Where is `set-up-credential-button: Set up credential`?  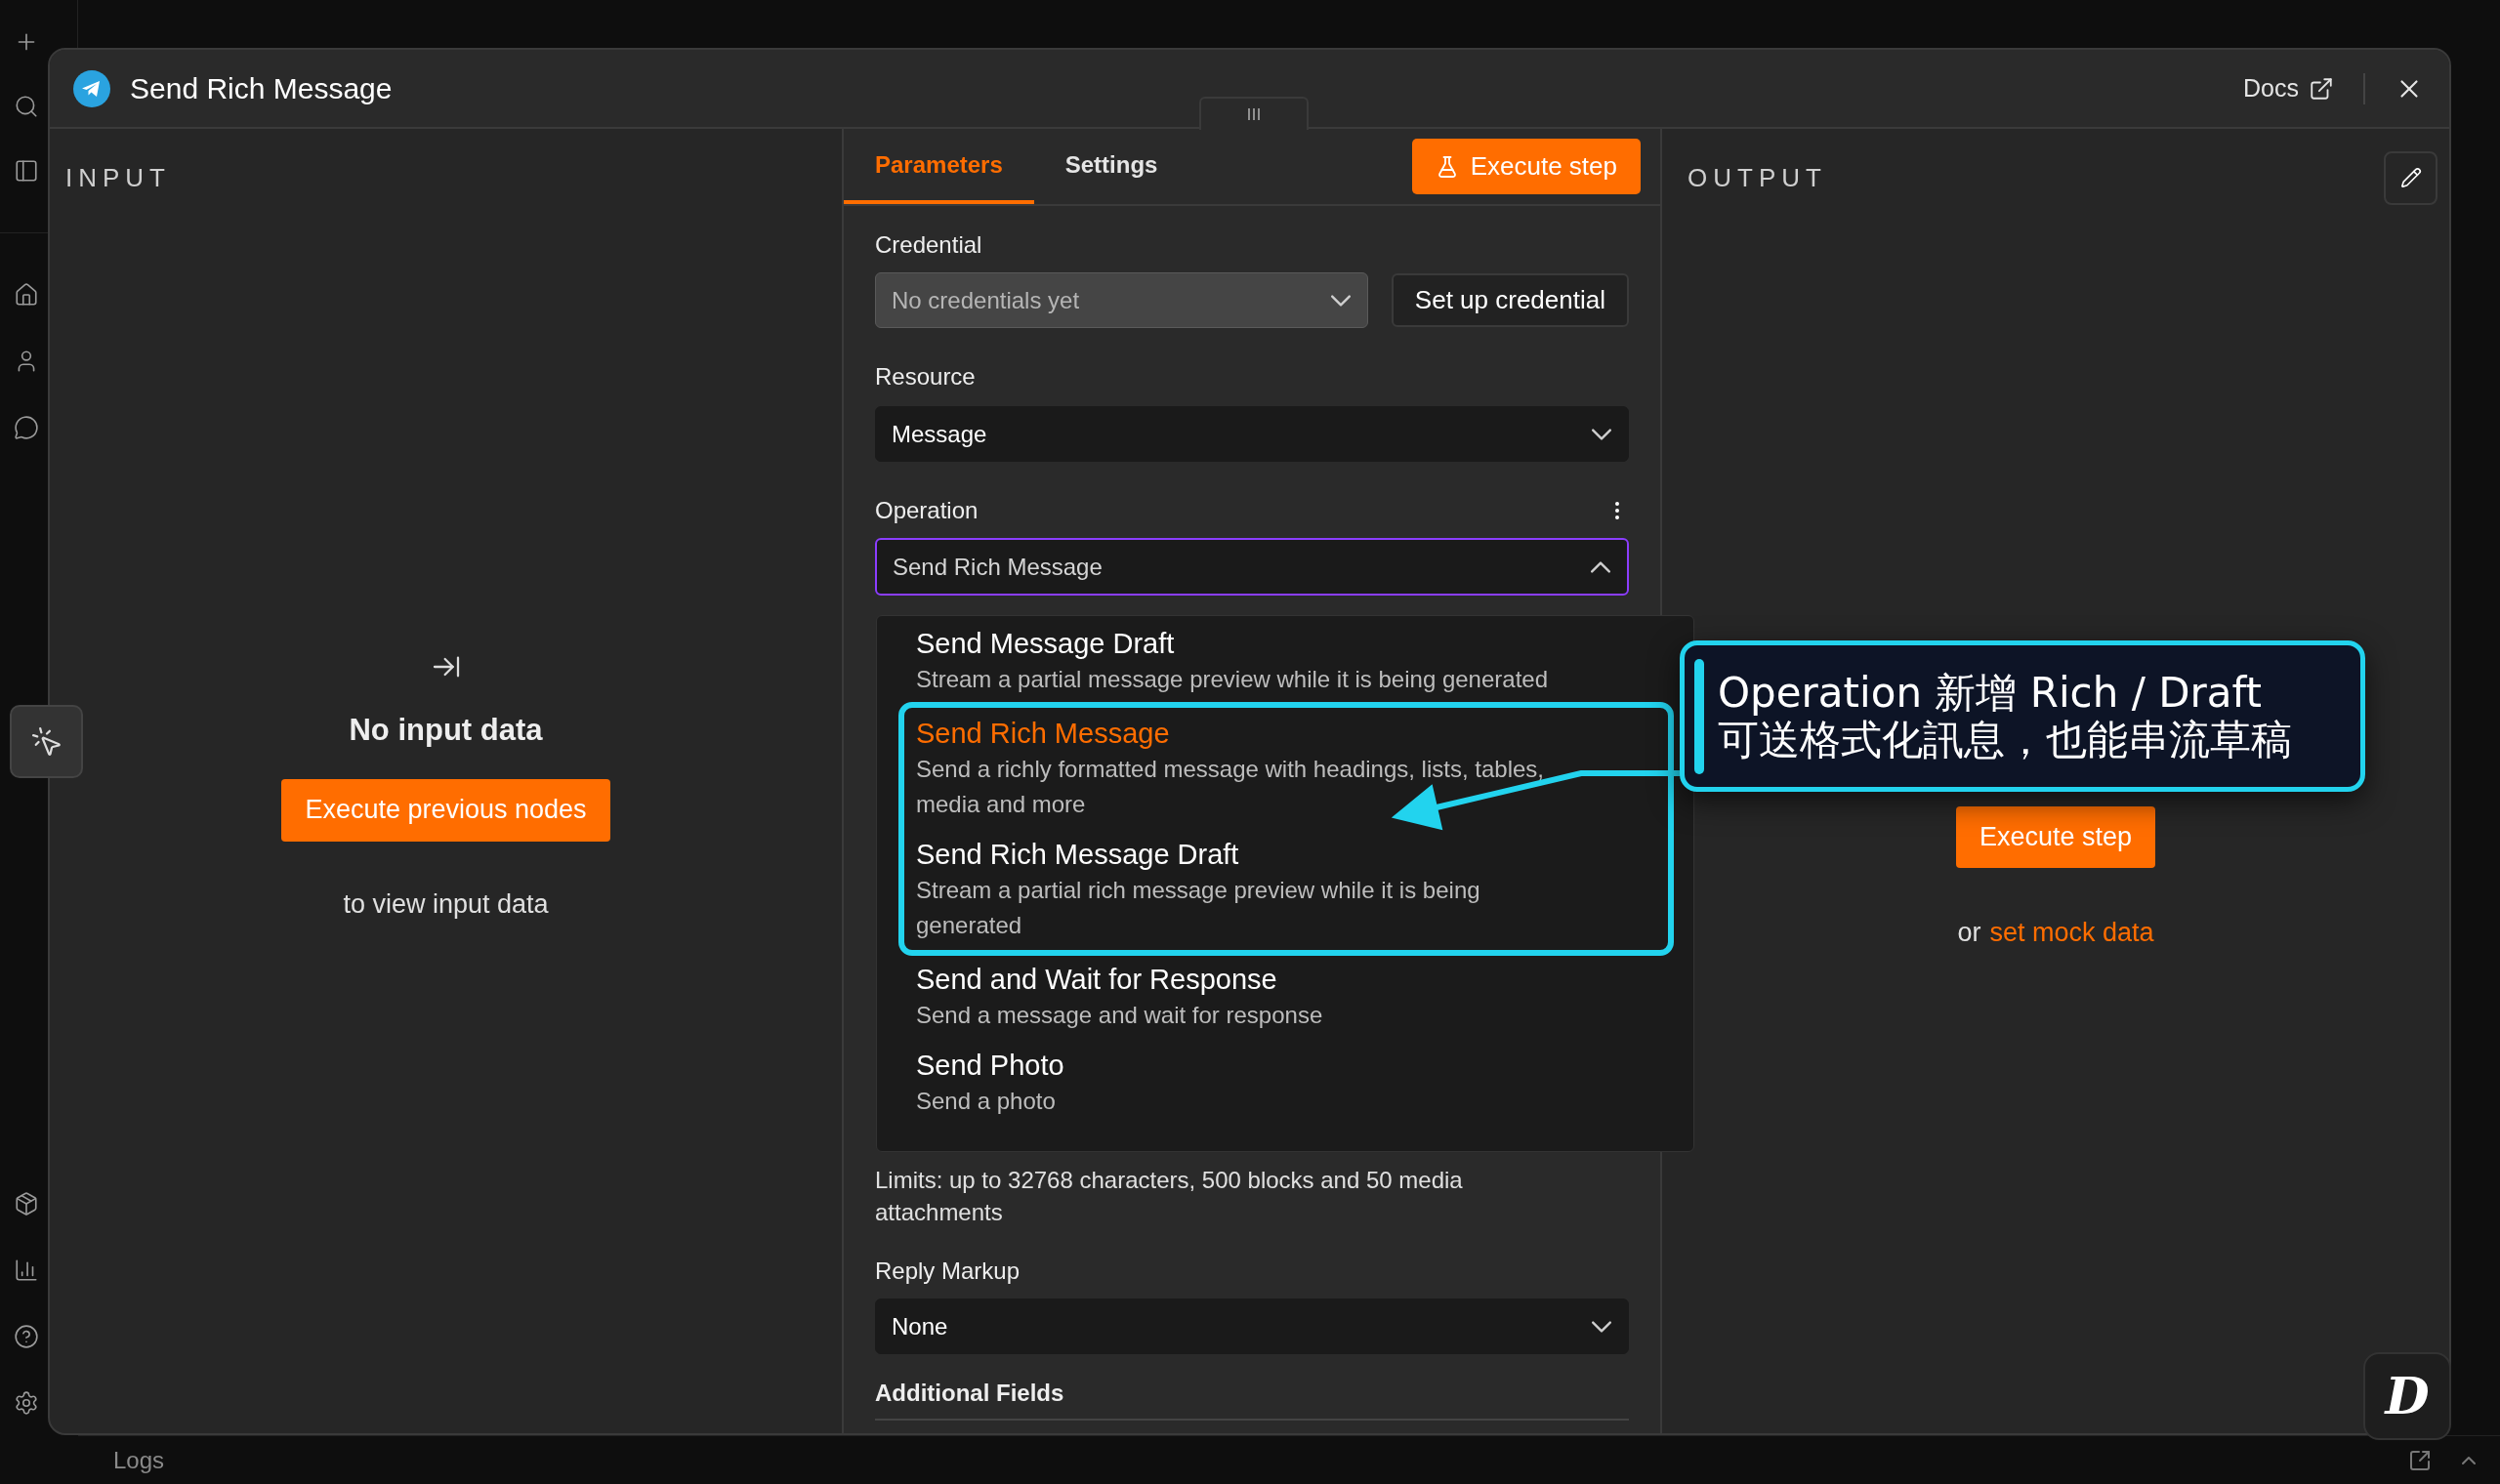
set-up-credential-button: Set up credential is located at coordinates (1510, 300).